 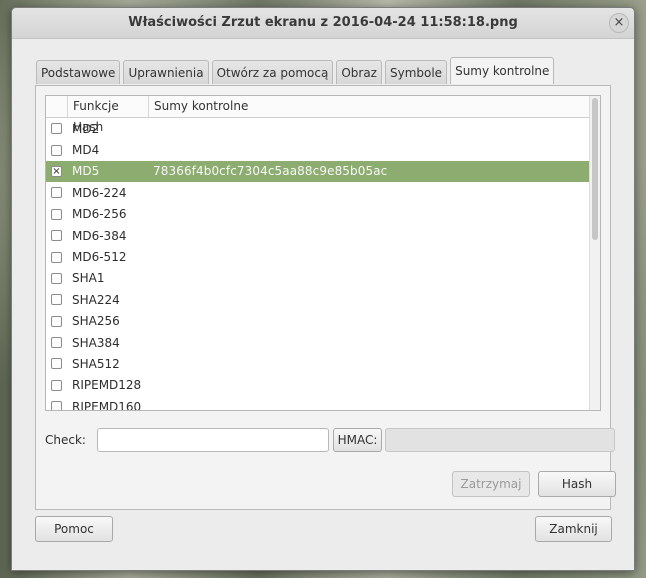 I want to click on list-header: Funkcje Hash Sumy kontrolne, so click(x=318, y=115).